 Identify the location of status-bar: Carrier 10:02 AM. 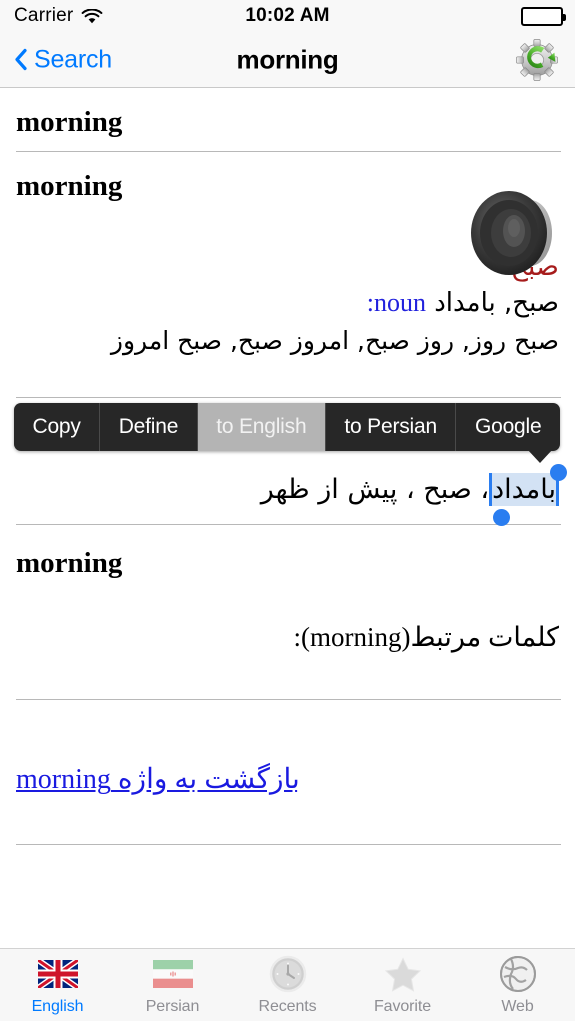
(287, 16).